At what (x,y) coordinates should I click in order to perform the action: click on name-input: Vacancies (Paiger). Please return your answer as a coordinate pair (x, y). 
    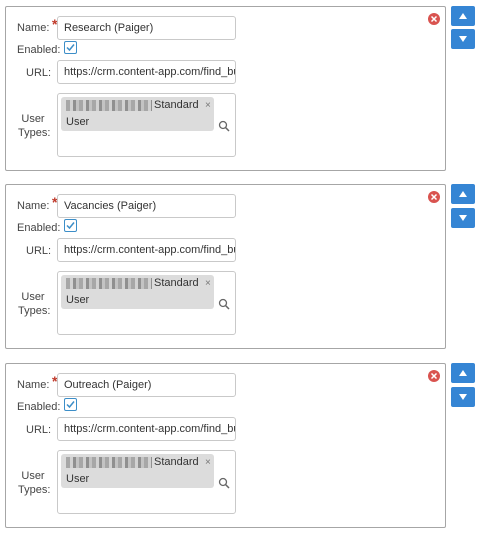
    Looking at the image, I should click on (146, 206).